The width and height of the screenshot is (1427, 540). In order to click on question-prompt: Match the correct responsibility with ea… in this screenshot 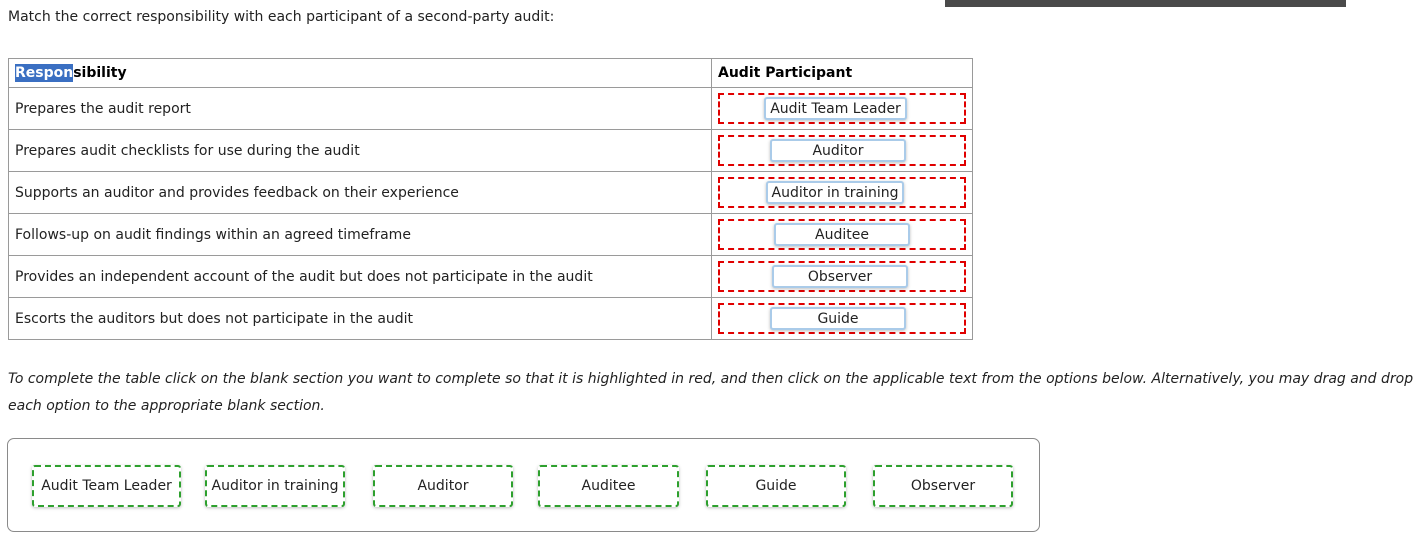, I will do `click(281, 17)`.